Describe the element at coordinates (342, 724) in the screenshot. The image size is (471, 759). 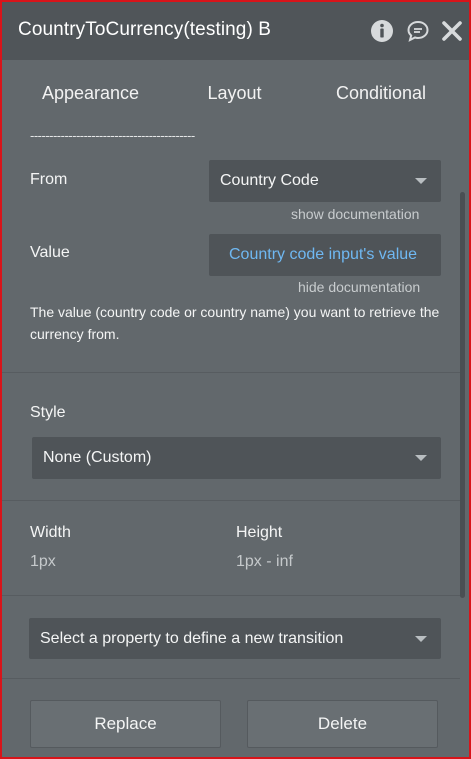
I see `delete-button: Delete` at that location.